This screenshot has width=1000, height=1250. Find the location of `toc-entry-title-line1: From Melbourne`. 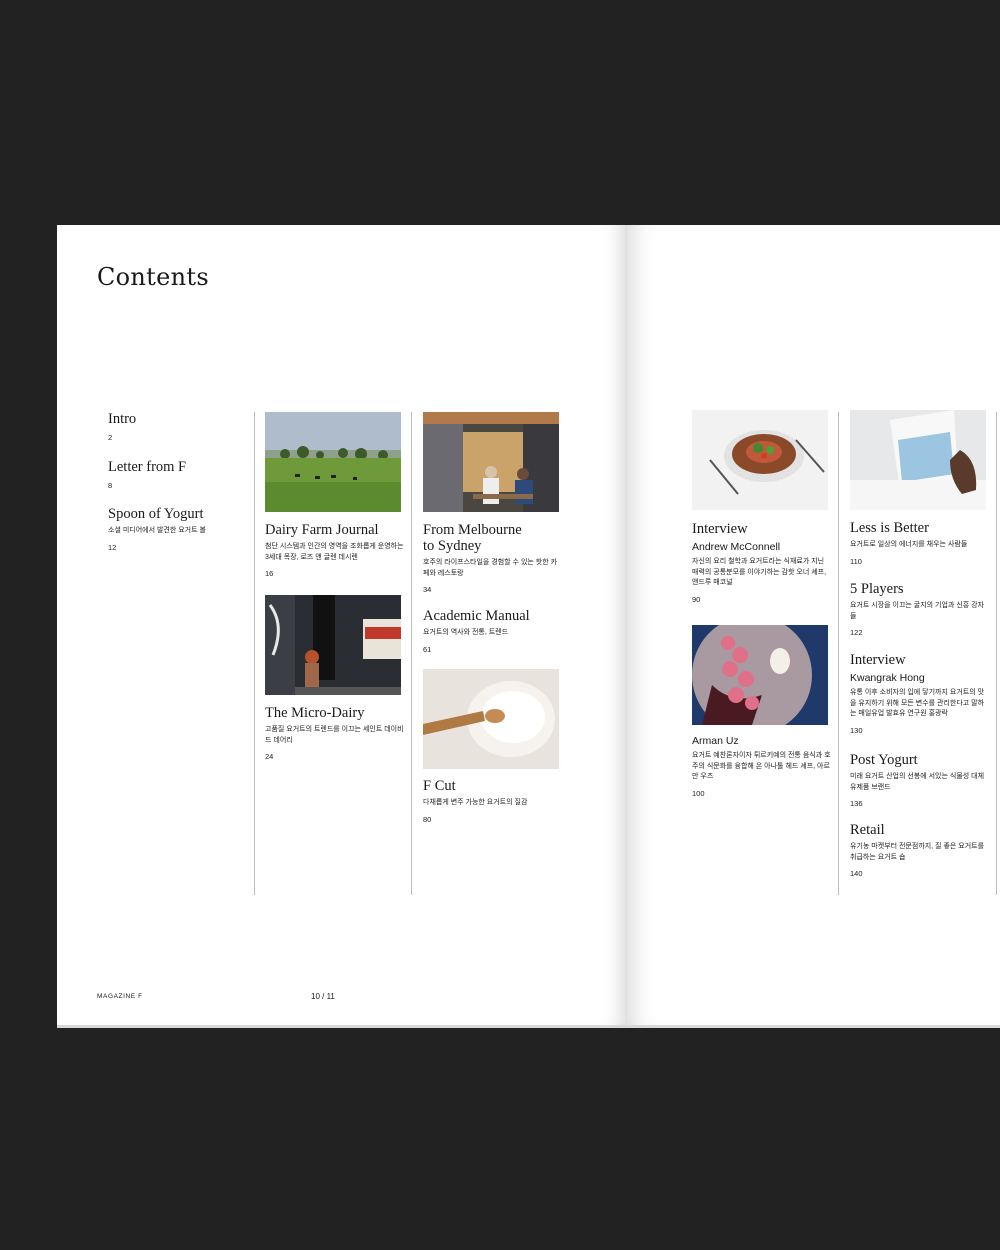

toc-entry-title-line1: From Melbourne is located at coordinates (472, 530).